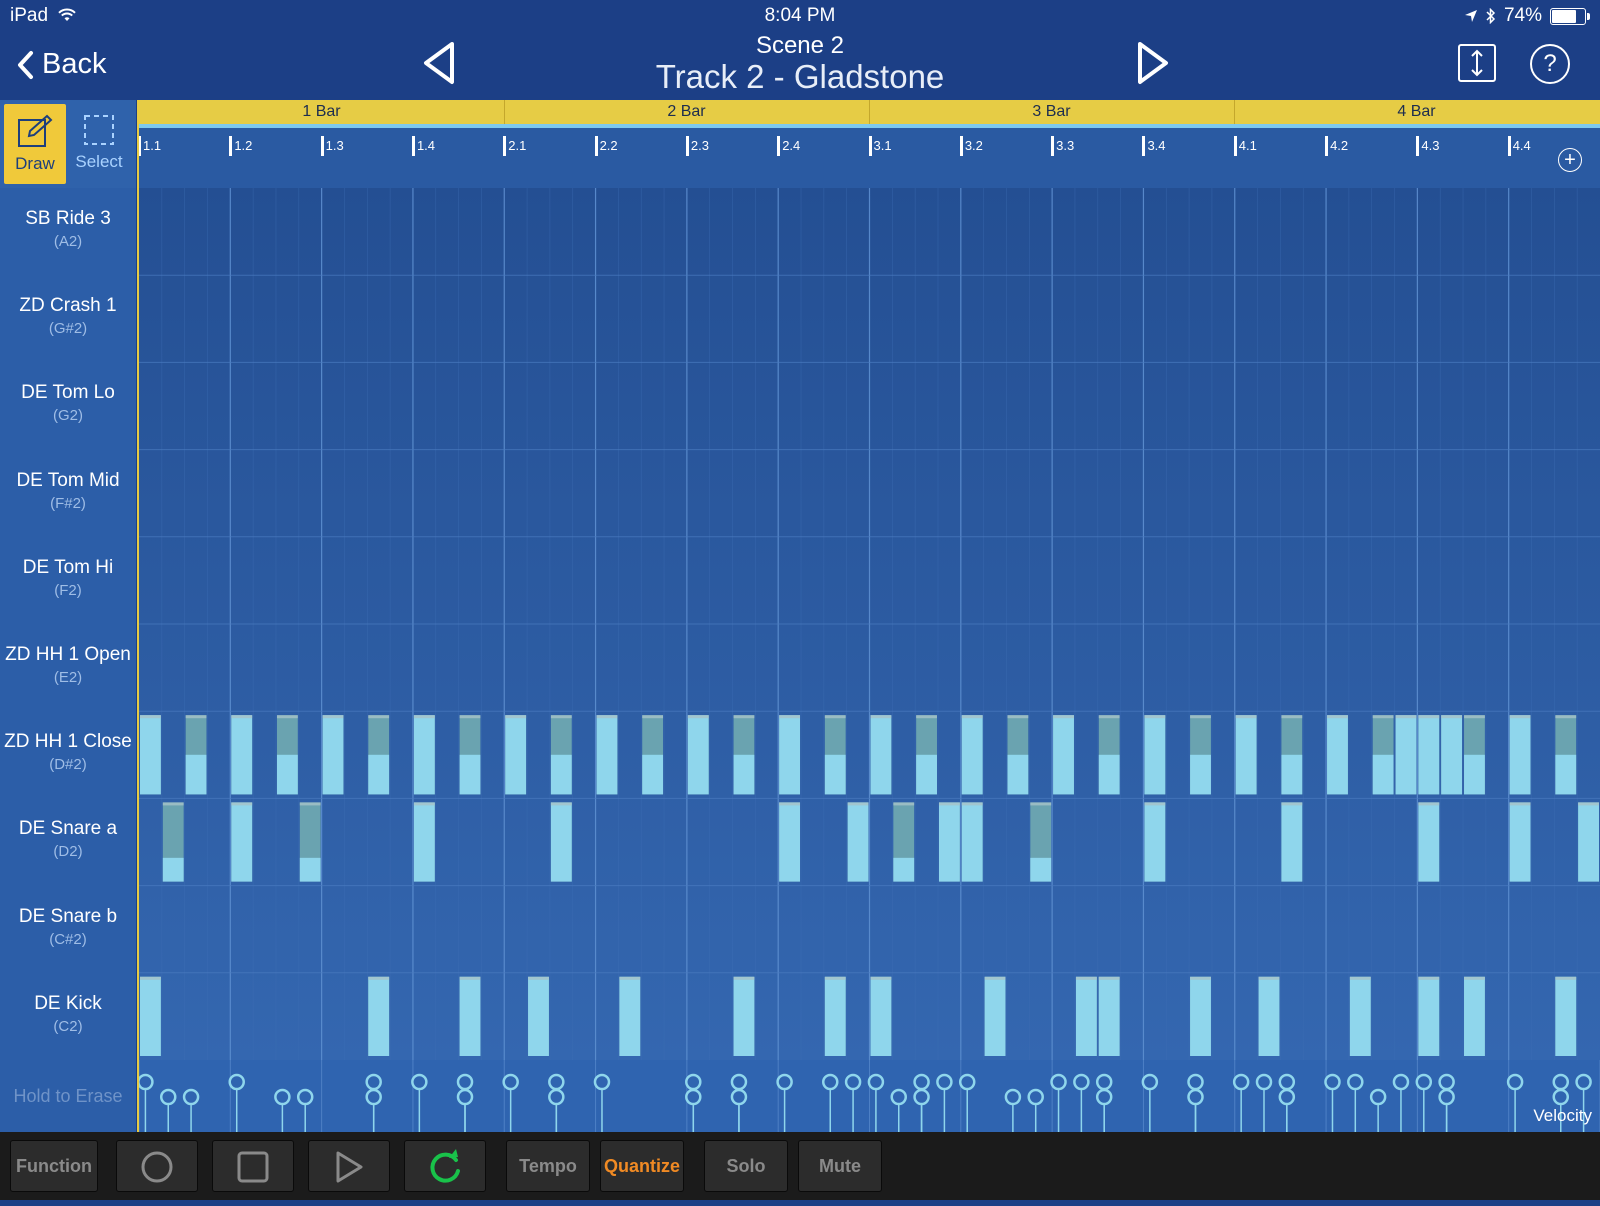  I want to click on stop-button, so click(253, 1166).